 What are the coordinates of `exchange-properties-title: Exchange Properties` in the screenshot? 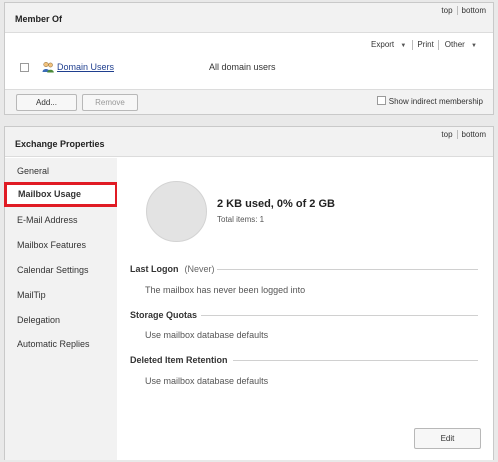 It's located at (60, 144).